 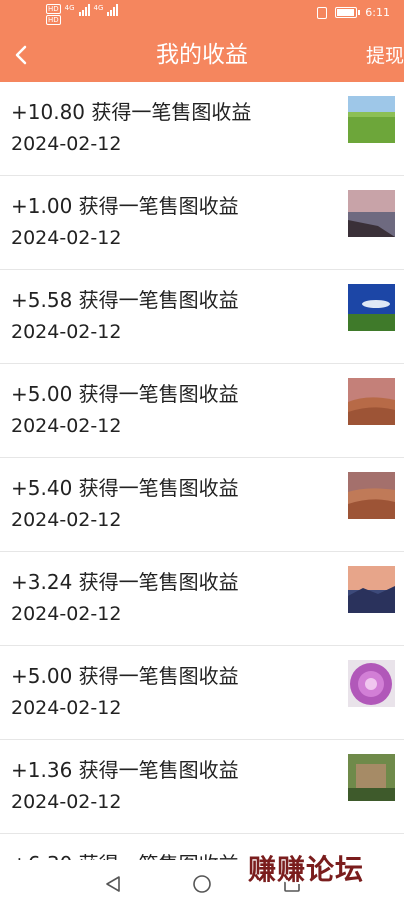 I want to click on network-type: 4G, so click(x=69, y=8).